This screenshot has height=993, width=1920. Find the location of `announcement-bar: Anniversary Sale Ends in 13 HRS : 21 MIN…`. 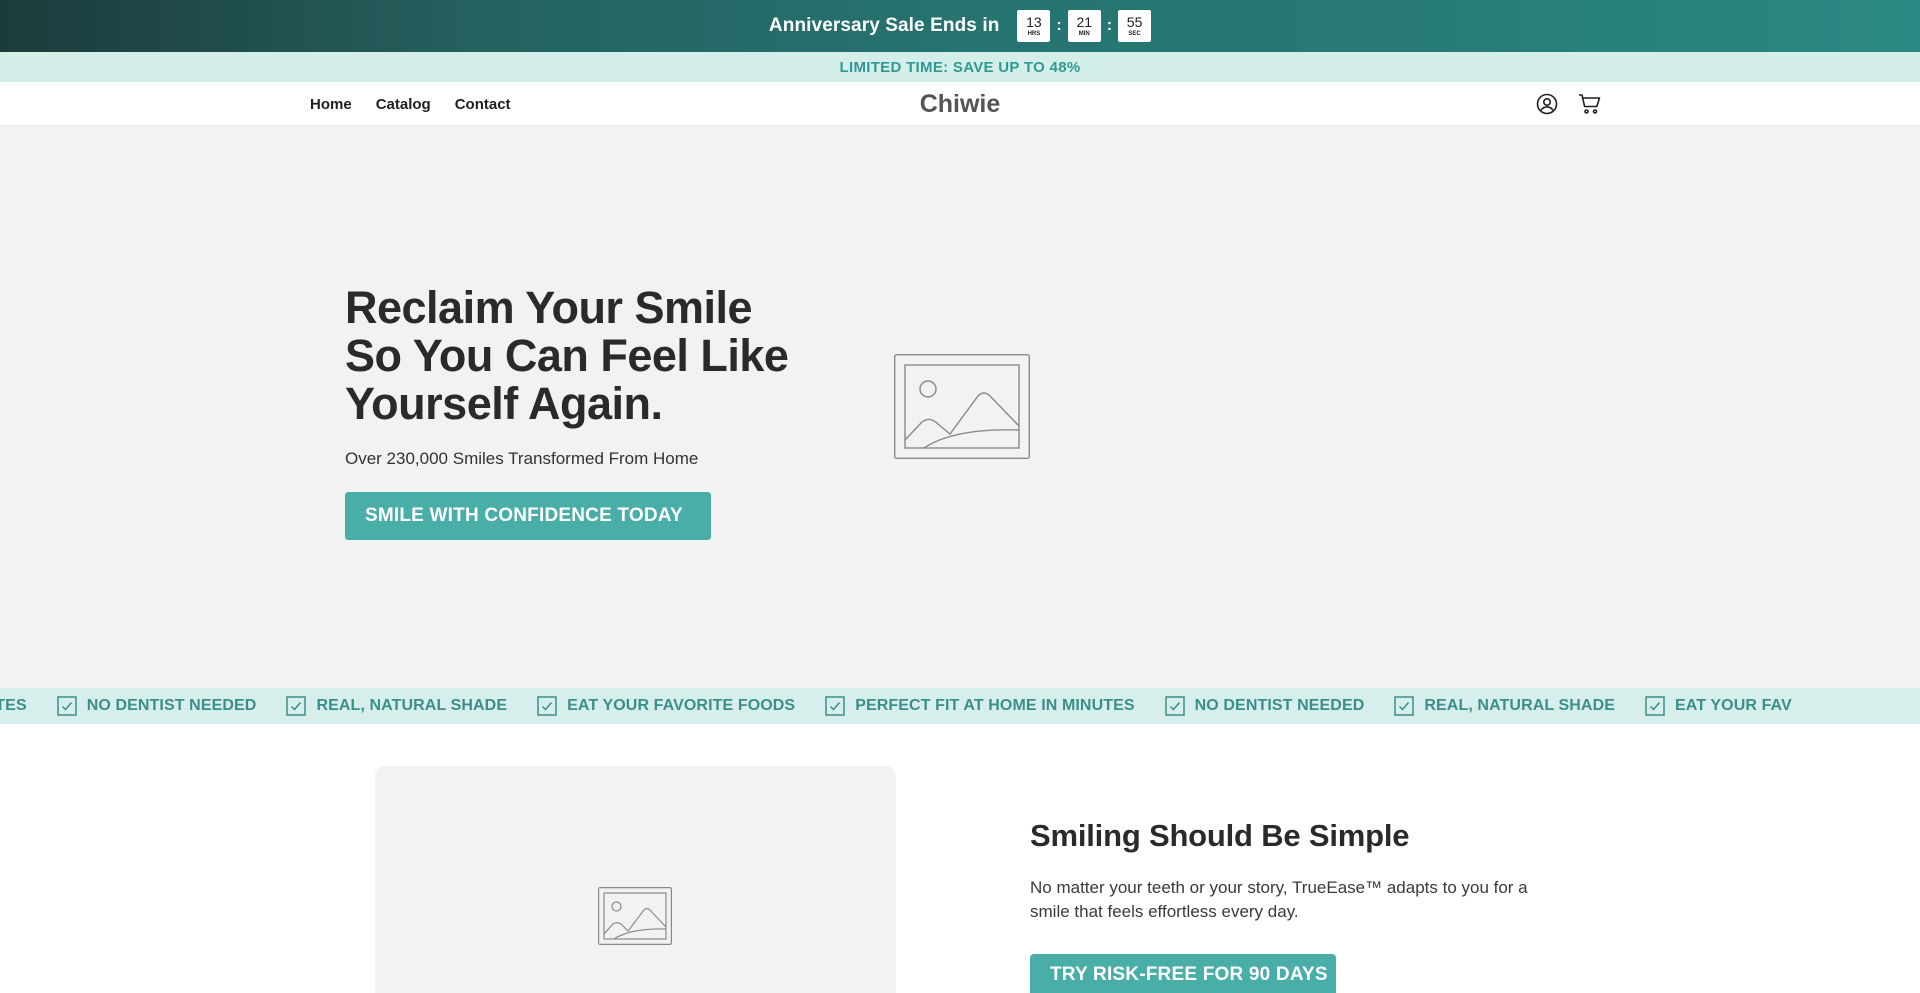

announcement-bar: Anniversary Sale Ends in 13 HRS : 21 MIN… is located at coordinates (960, 26).